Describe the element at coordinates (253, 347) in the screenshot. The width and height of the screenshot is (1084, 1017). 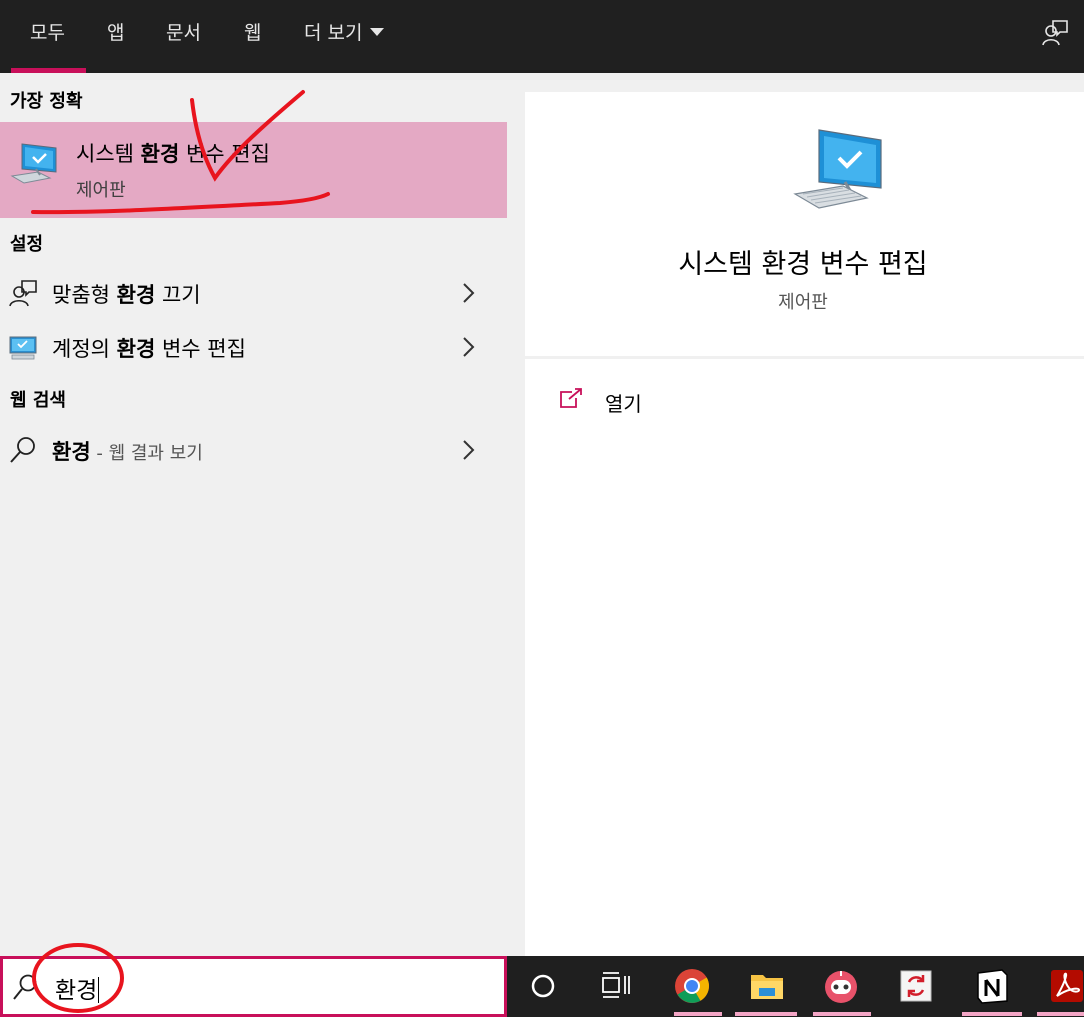
I see `settings-item-account-env-vars: 계정의 환경 변수 편집` at that location.